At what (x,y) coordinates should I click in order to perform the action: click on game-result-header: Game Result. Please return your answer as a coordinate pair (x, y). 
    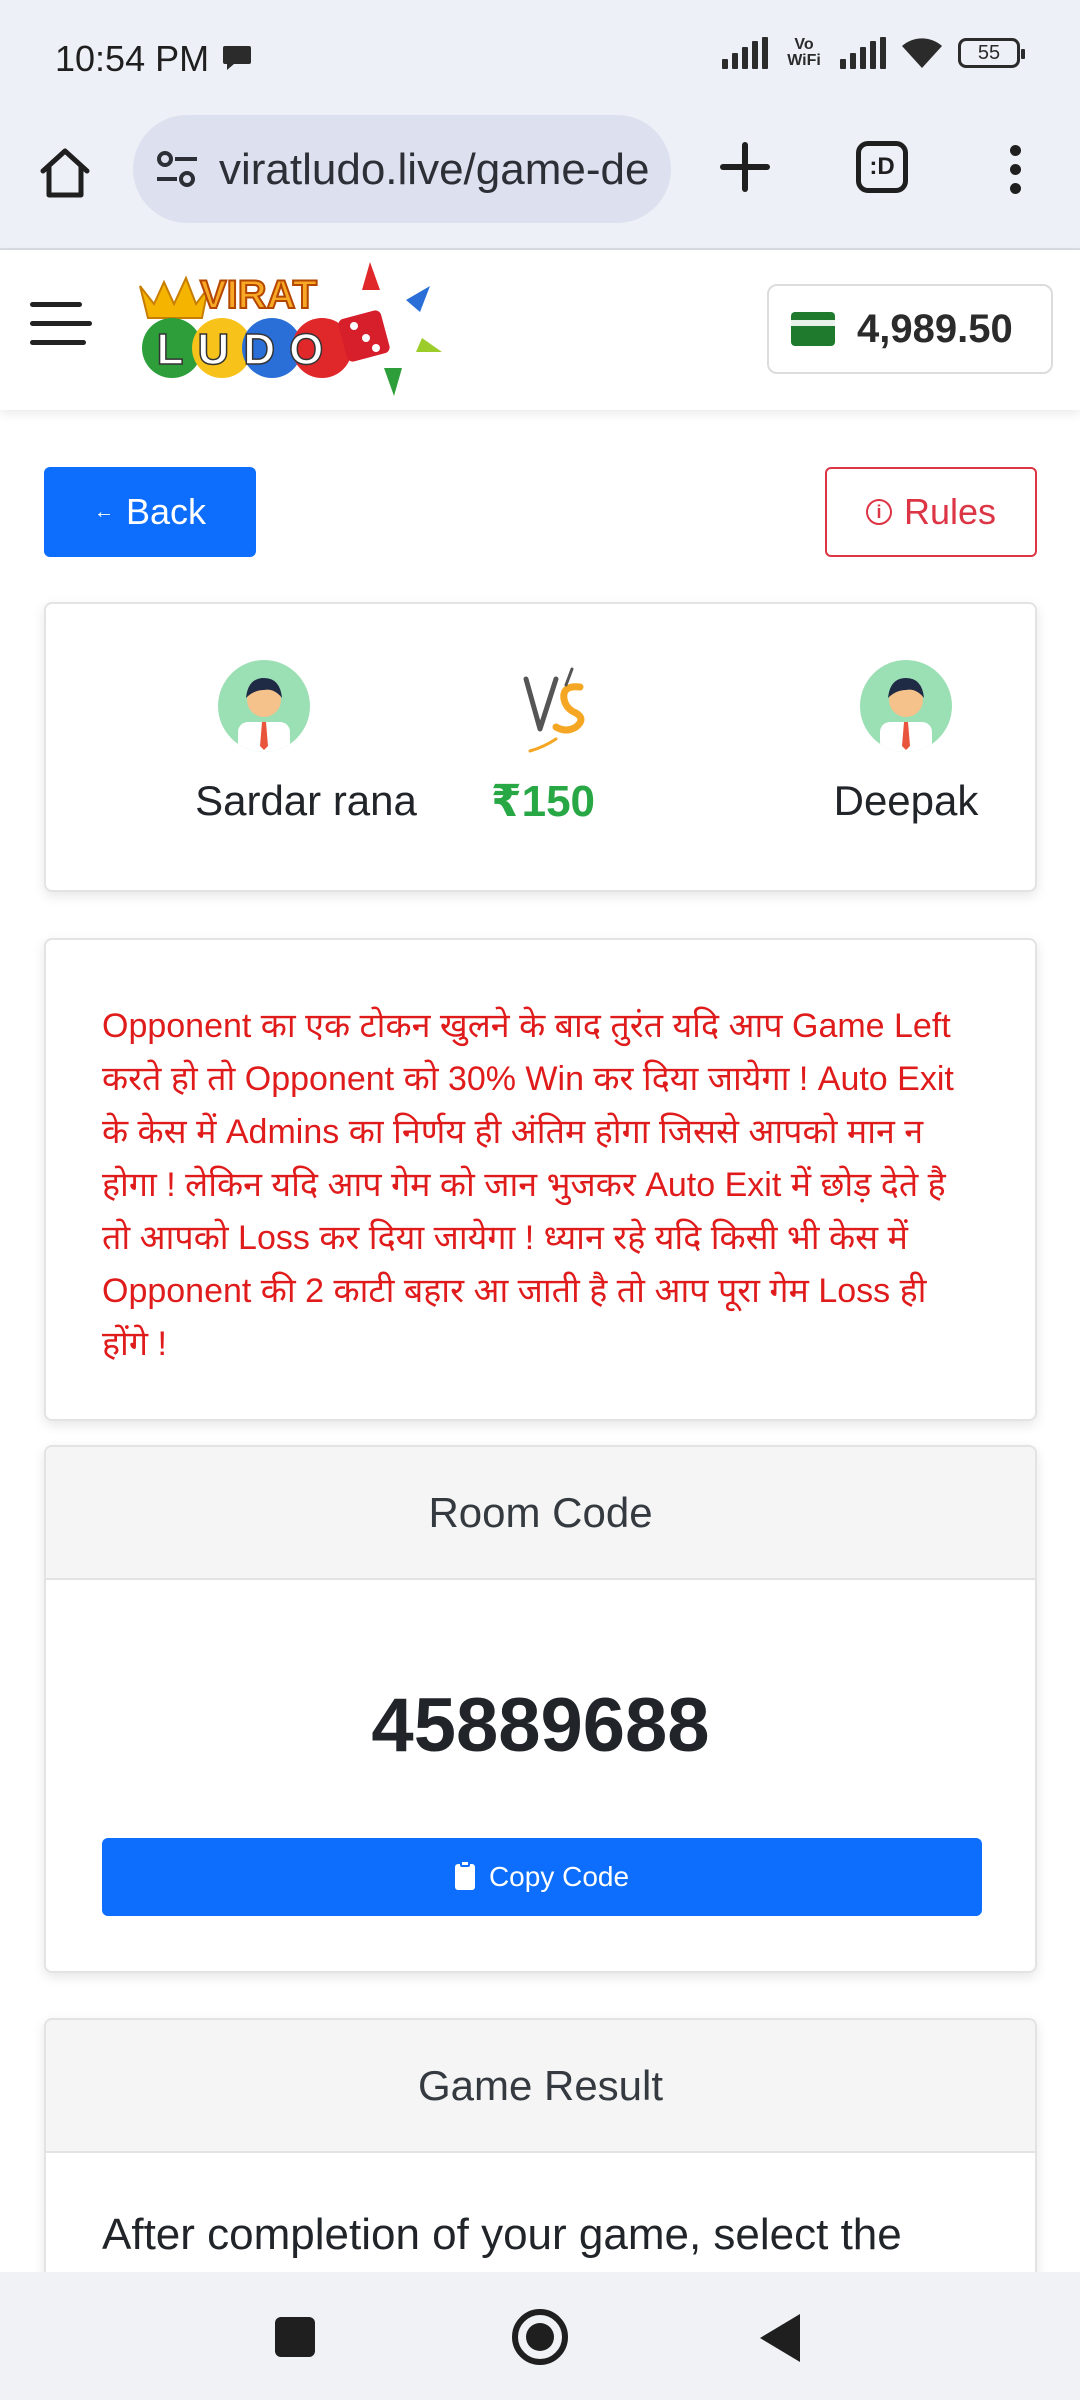
    Looking at the image, I should click on (540, 2086).